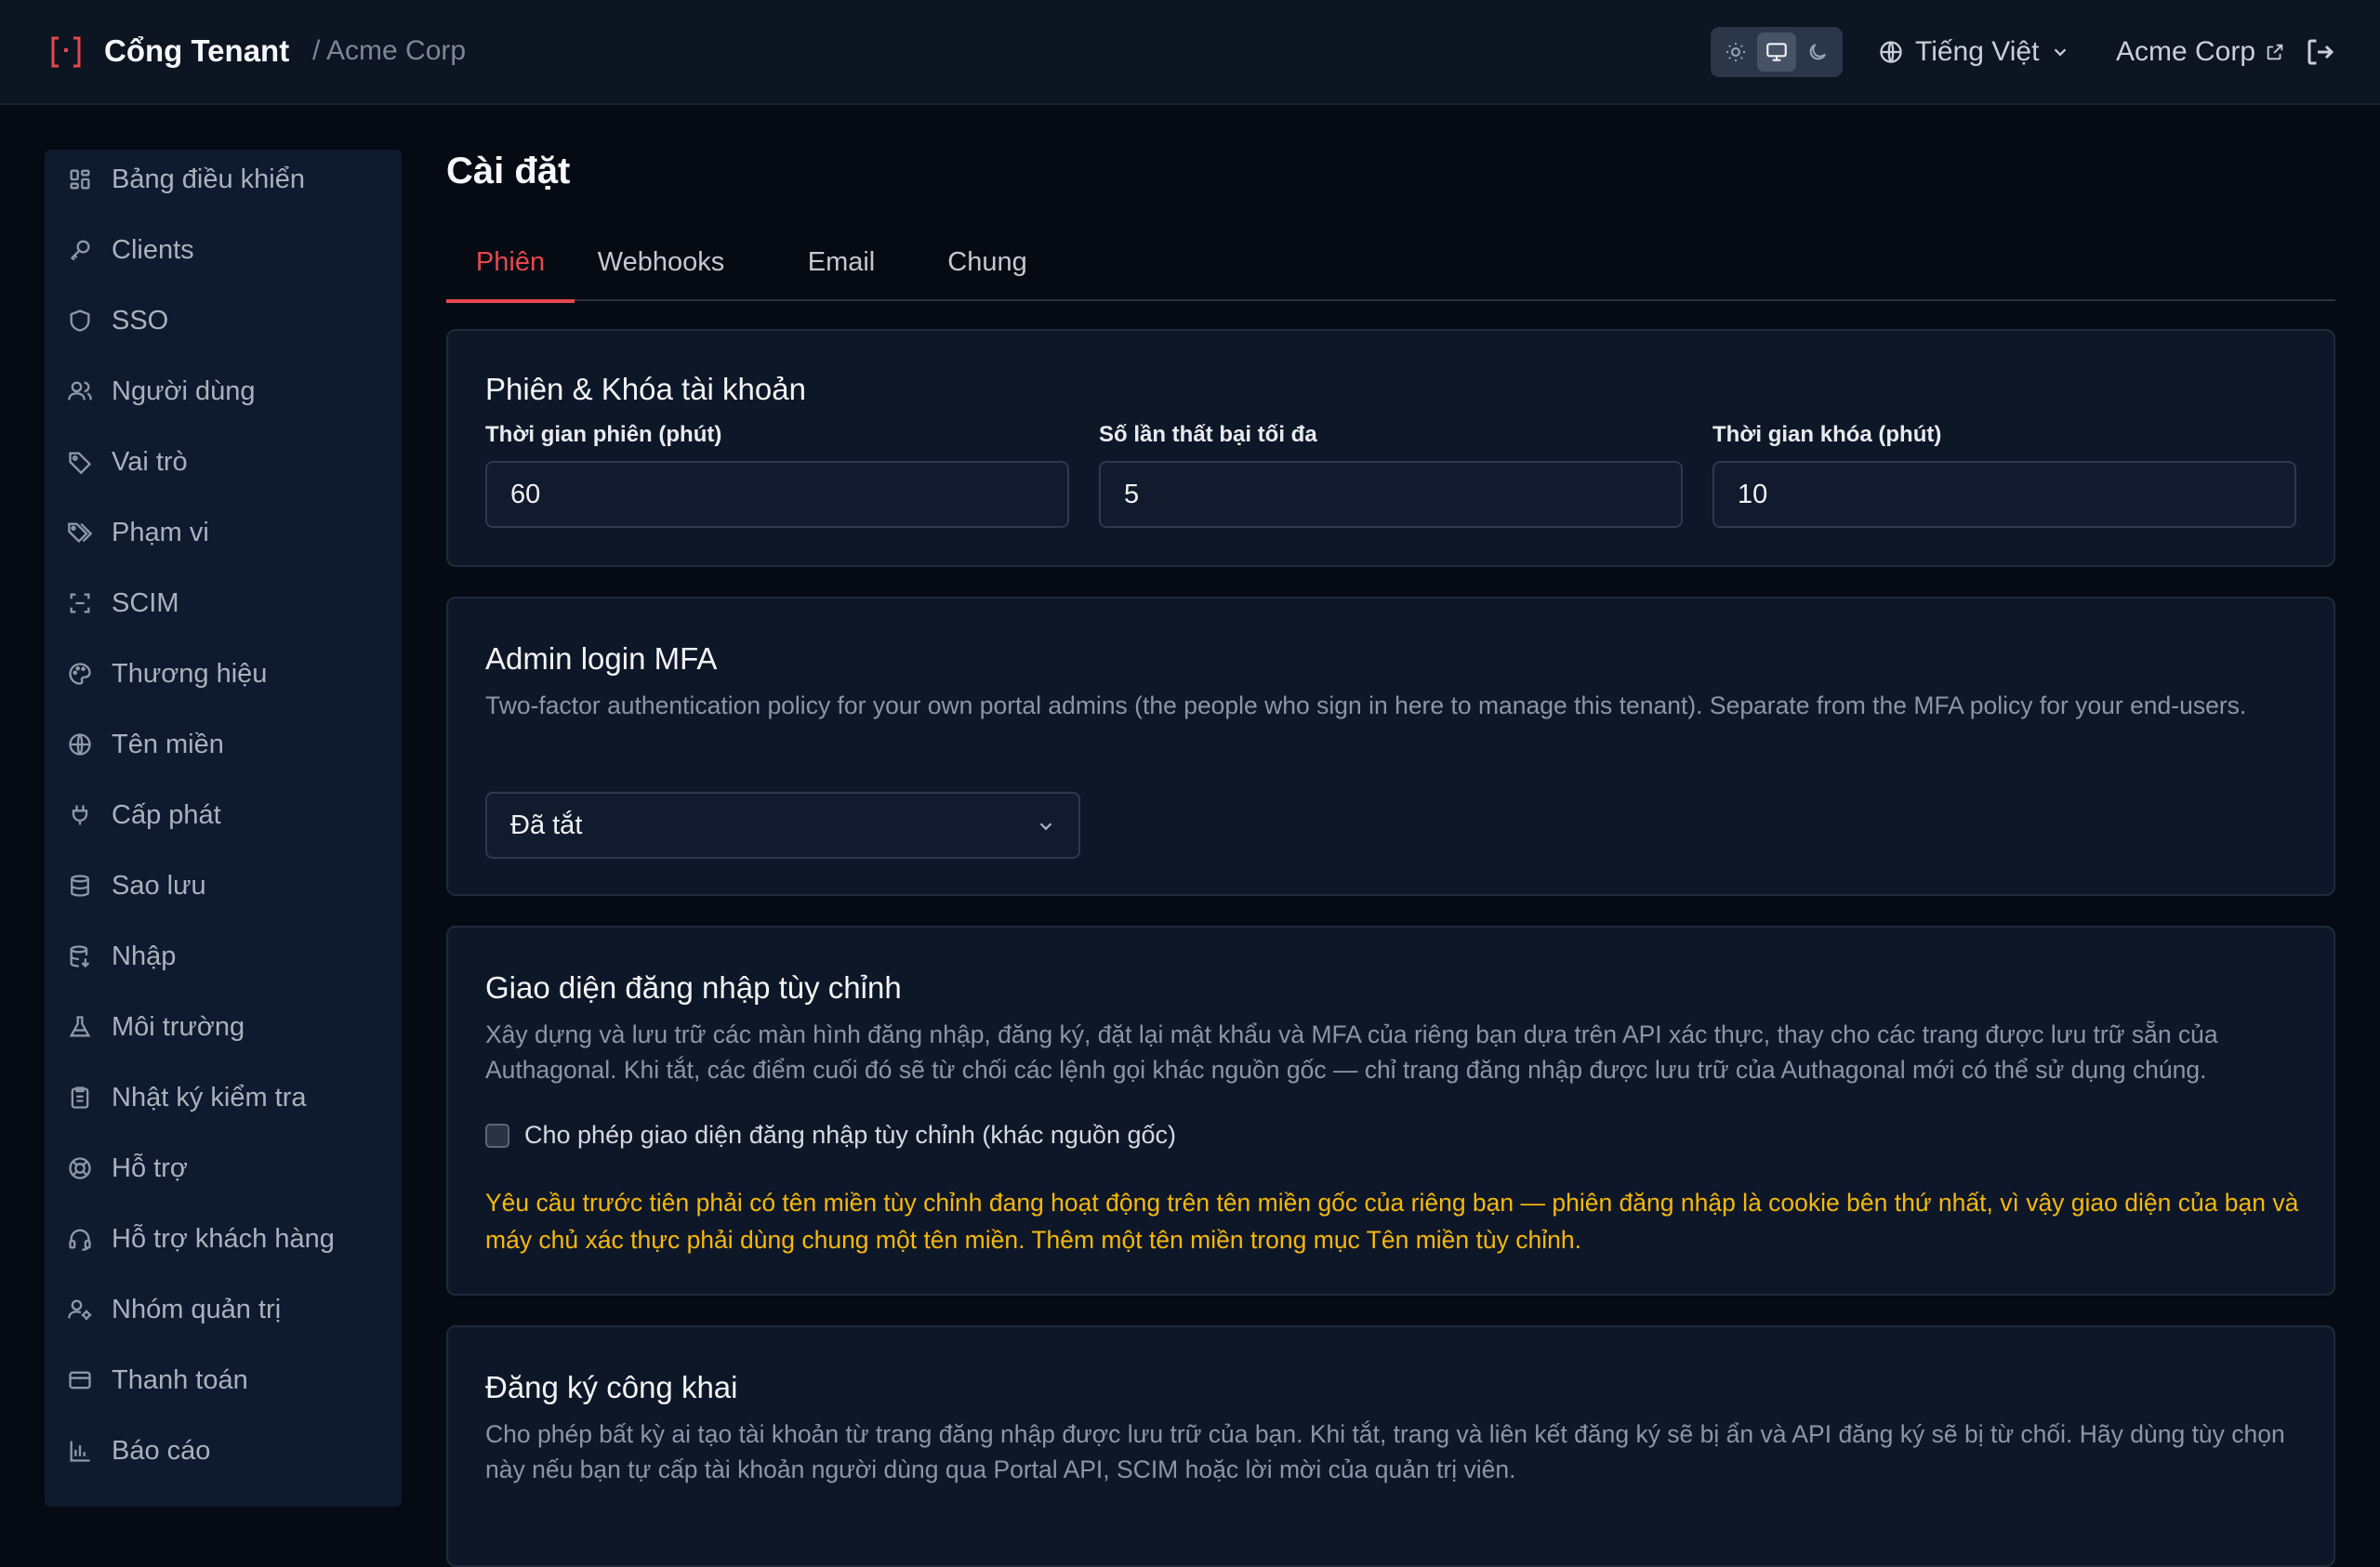 The image size is (2380, 1567). I want to click on database-import-icon, so click(80, 956).